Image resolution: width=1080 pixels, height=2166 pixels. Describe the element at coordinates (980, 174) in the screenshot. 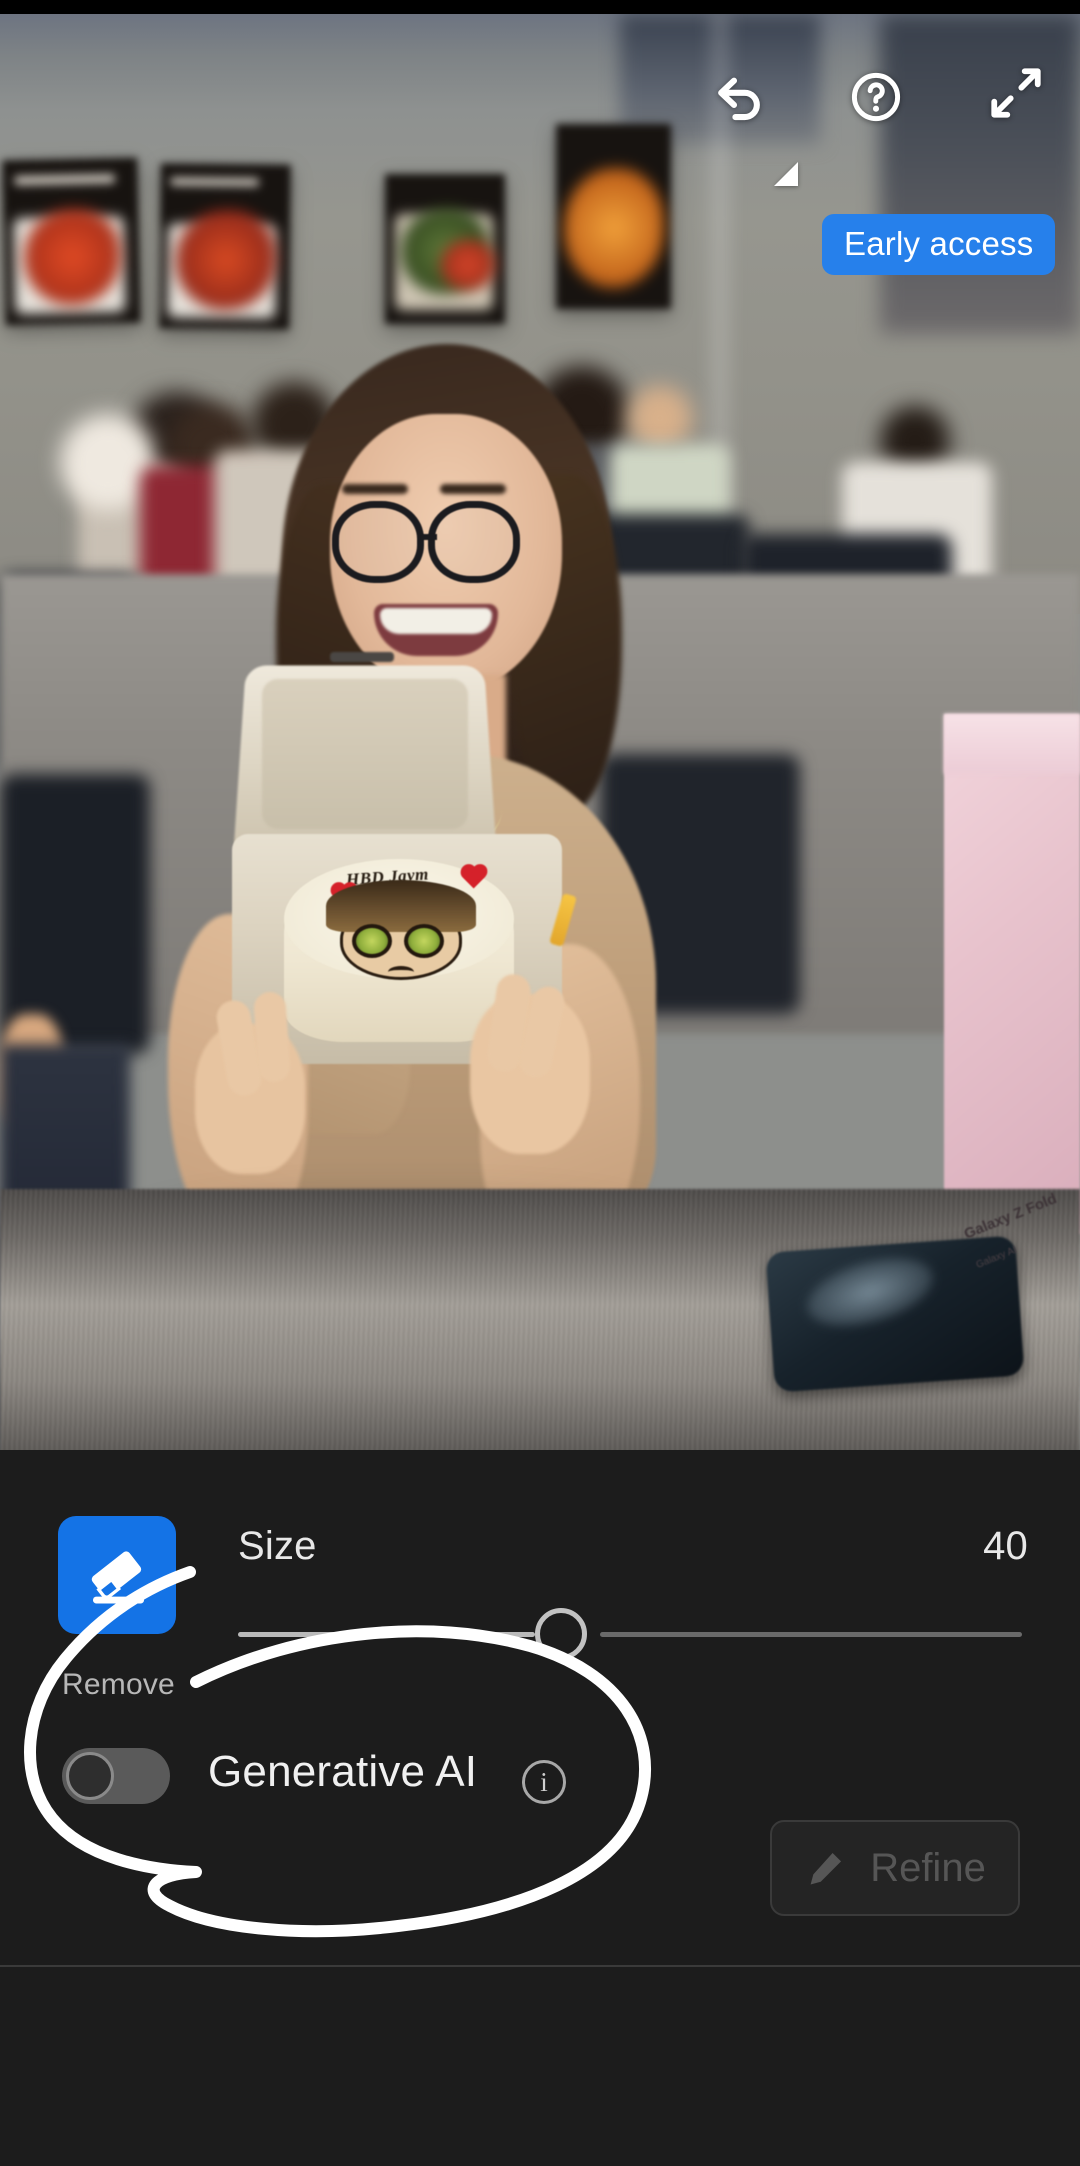

I see `wall-right-dark-area` at that location.